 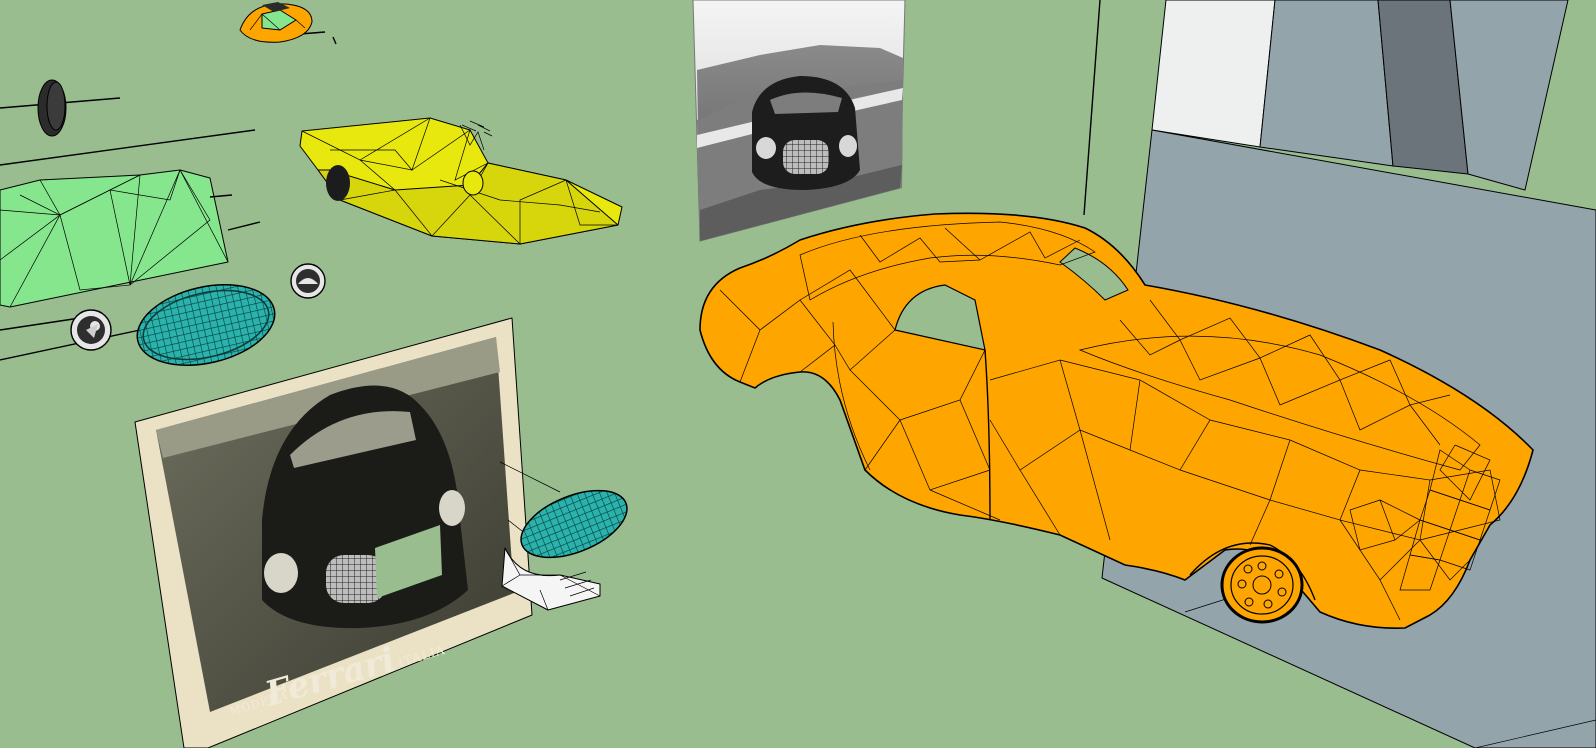 What do you see at coordinates (1213, 74) in the screenshot?
I see `wall-white-panel` at bounding box center [1213, 74].